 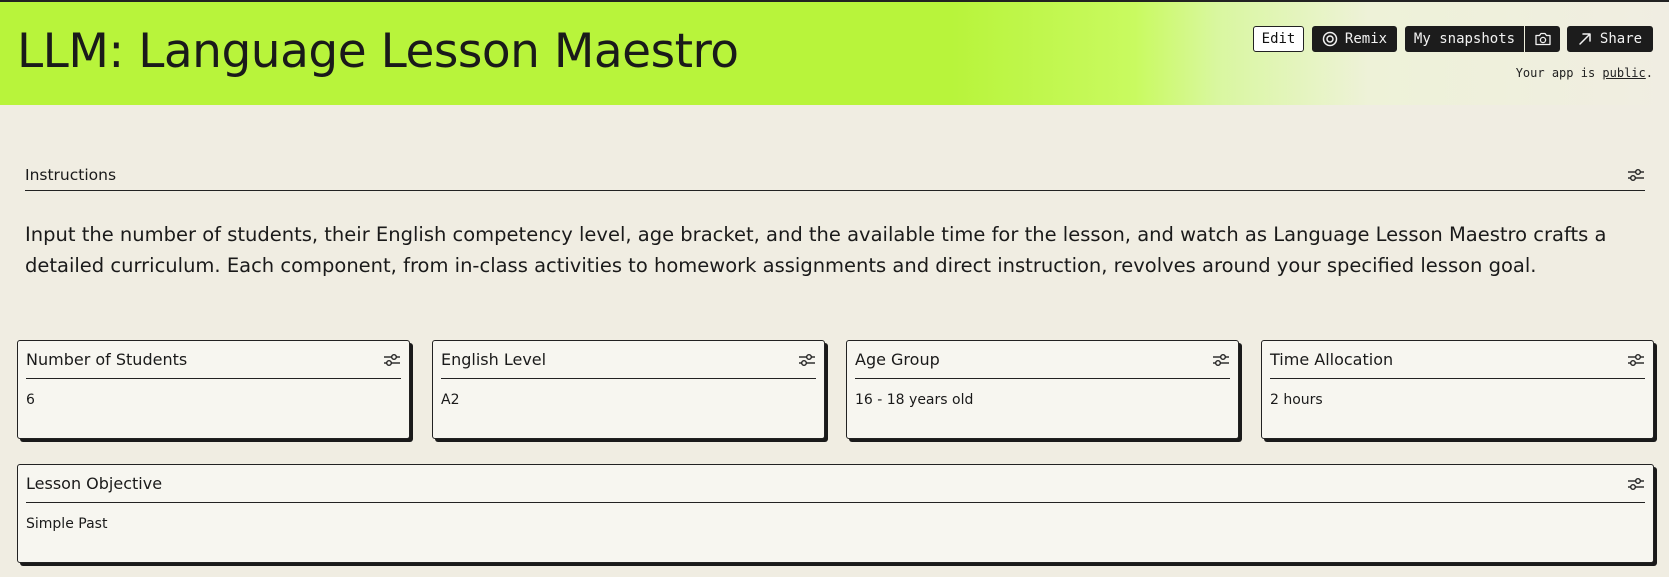 What do you see at coordinates (1464, 39) in the screenshot?
I see `my-snapshots-button: My snapshots` at bounding box center [1464, 39].